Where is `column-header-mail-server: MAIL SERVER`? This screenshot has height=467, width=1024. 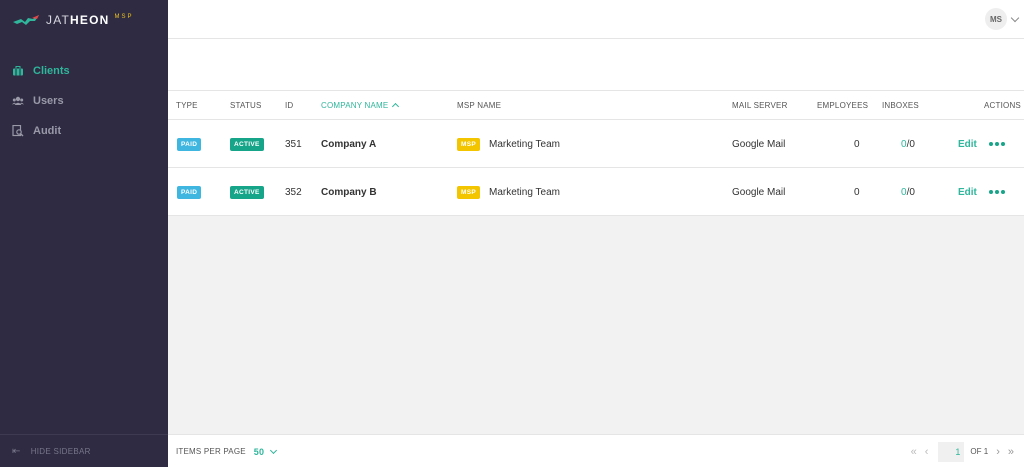
column-header-mail-server: MAIL SERVER is located at coordinates (760, 105).